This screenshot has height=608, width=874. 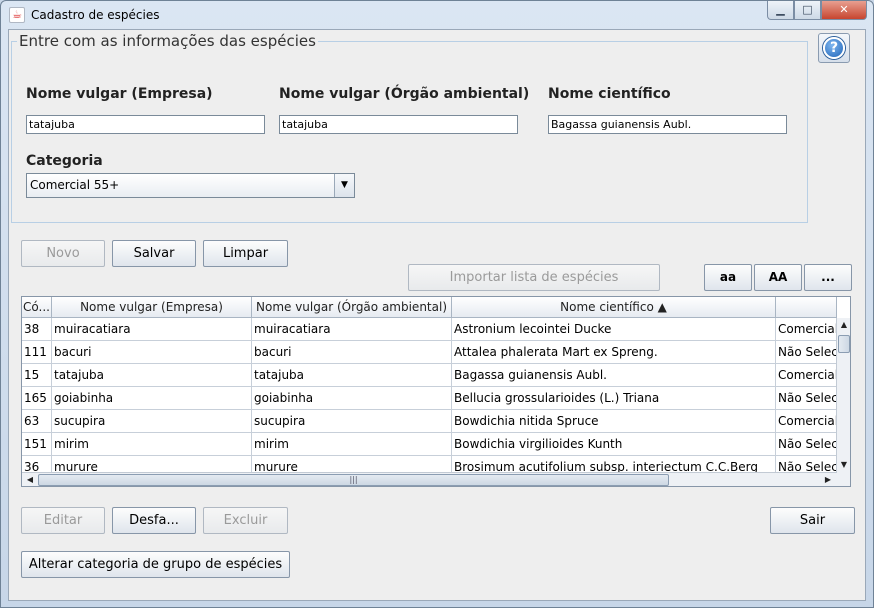 What do you see at coordinates (614, 375) in the screenshot?
I see `cell-nome-cientifico: Bagassa guianensis Aubl.` at bounding box center [614, 375].